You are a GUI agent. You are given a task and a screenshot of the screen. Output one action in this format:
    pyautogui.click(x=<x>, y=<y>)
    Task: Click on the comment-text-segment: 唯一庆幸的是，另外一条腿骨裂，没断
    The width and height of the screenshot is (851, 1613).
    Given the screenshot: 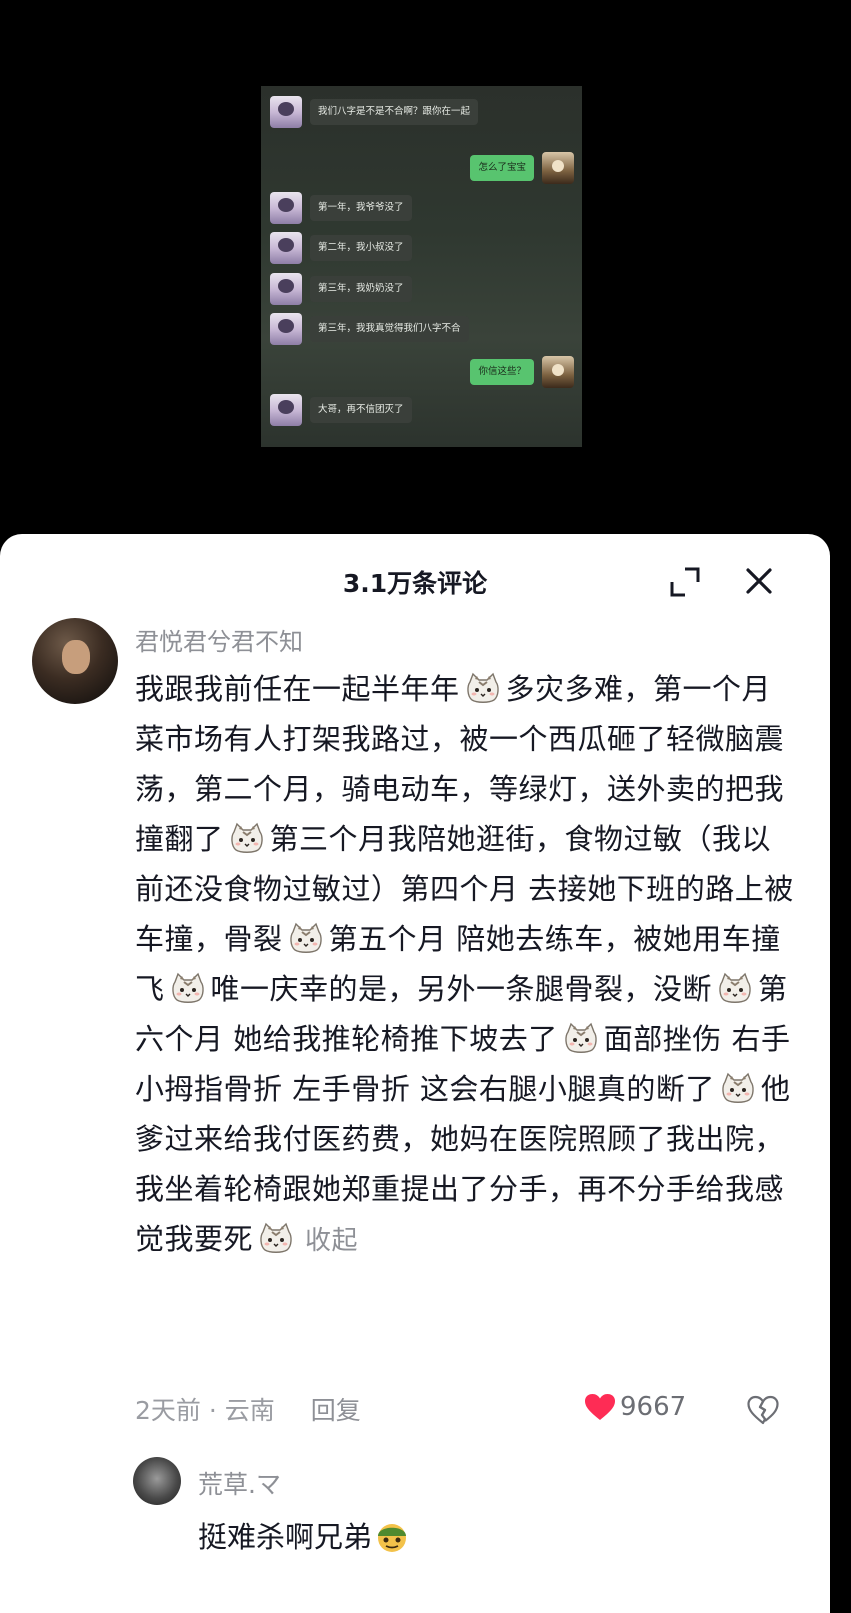 What is the action you would take?
    pyautogui.click(x=461, y=989)
    